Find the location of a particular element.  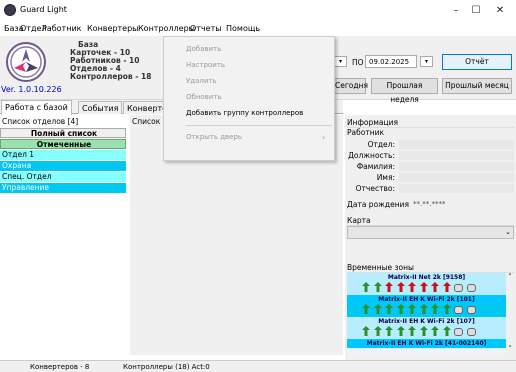

tab-base: Работа с базой is located at coordinates (36, 107).